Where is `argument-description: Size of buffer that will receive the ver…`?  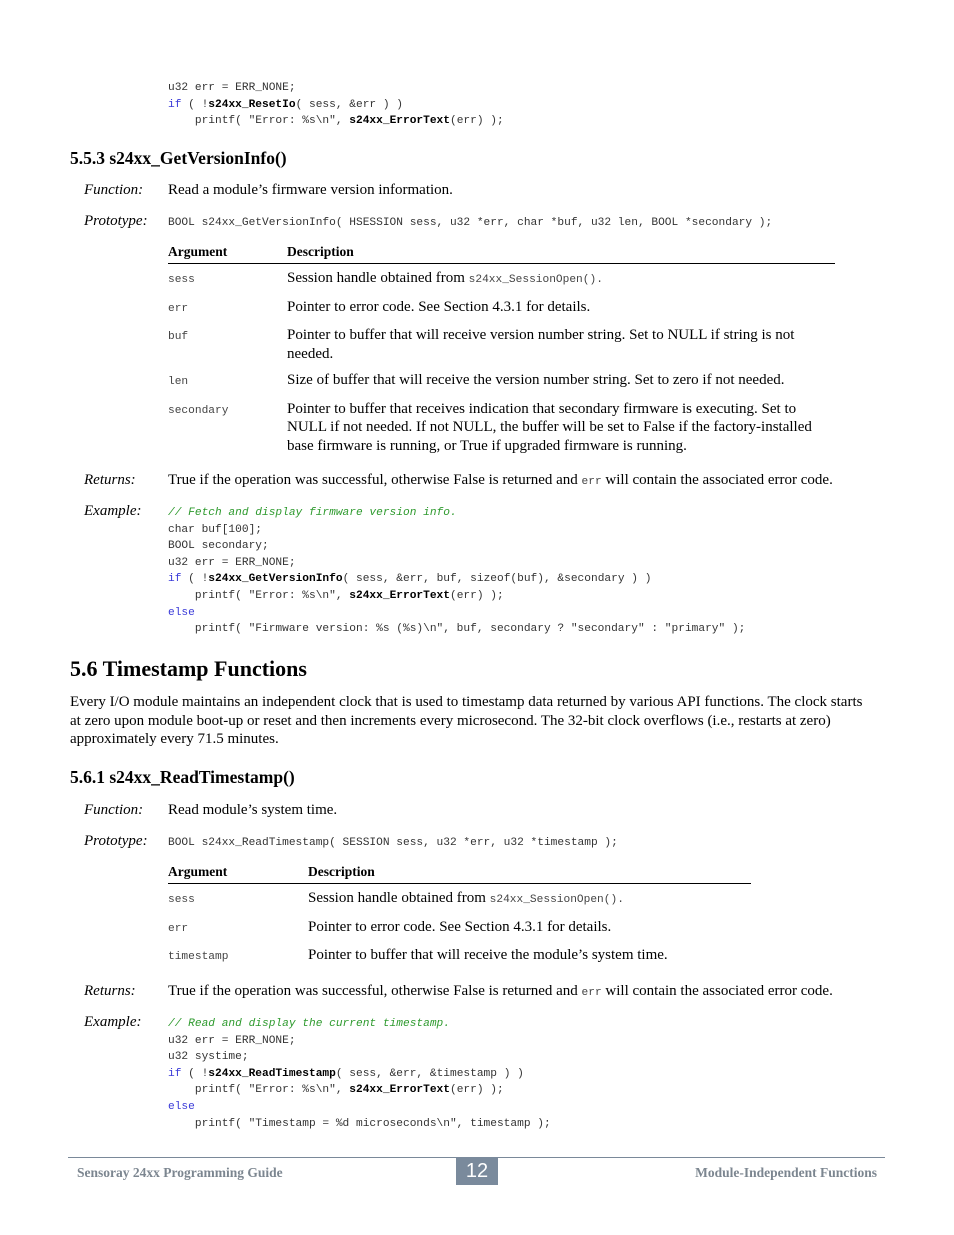 argument-description: Size of buffer that will receive the ver… is located at coordinates (536, 380).